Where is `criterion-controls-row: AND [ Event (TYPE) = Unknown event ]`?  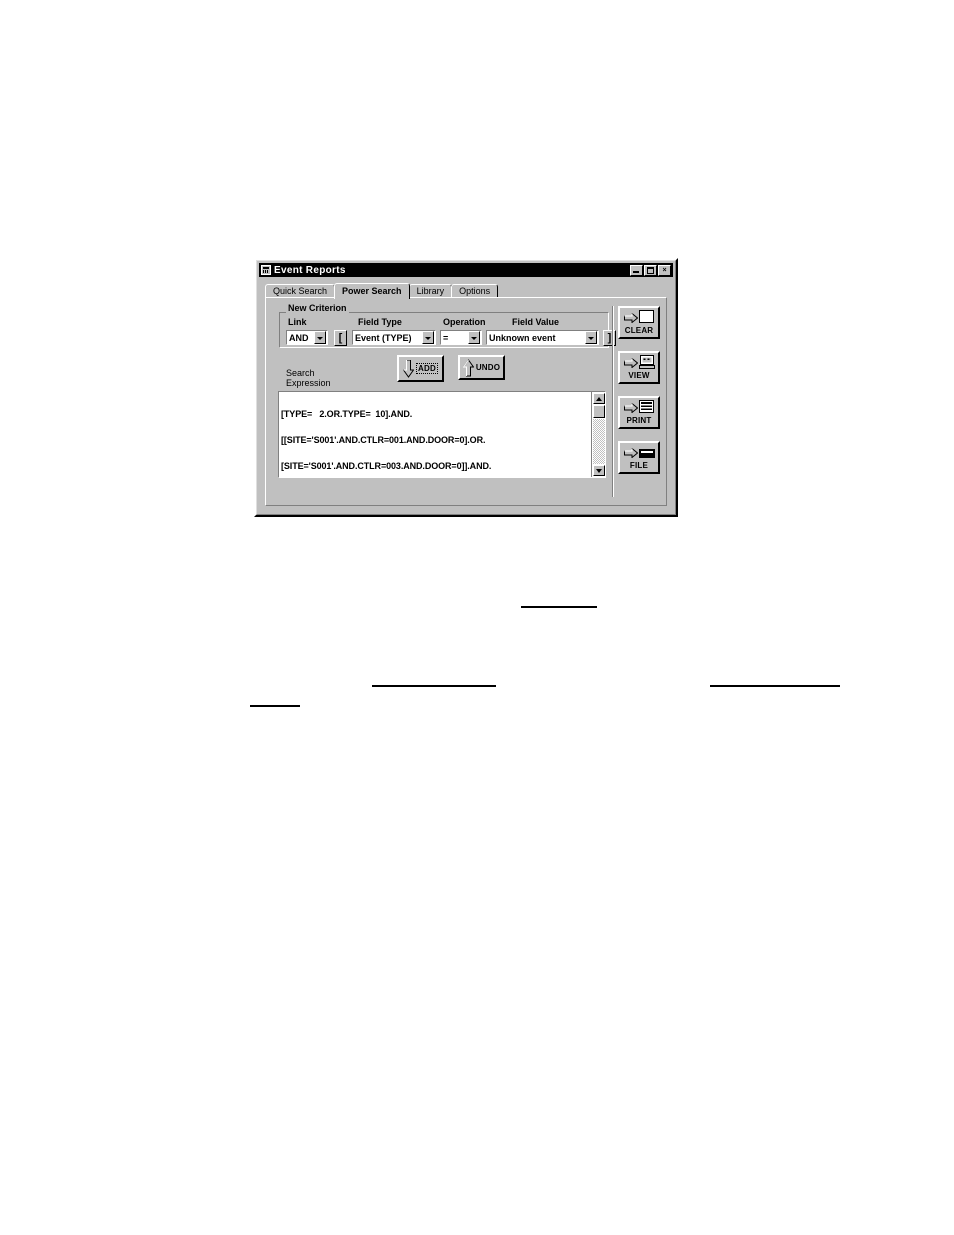 criterion-controls-row: AND [ Event (TYPE) = Unknown event ] is located at coordinates (448, 339).